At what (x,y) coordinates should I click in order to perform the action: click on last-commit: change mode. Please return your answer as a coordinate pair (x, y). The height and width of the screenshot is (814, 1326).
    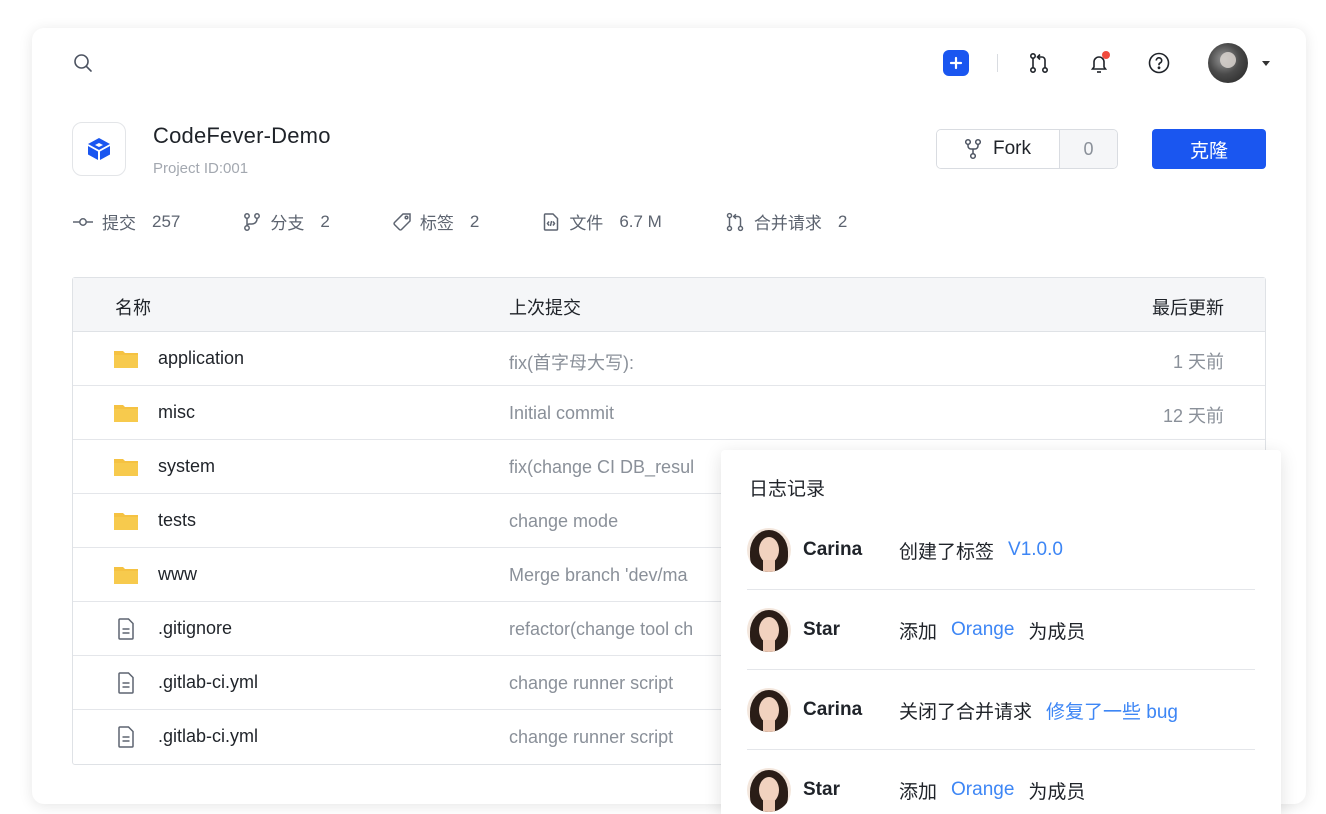
    Looking at the image, I should click on (616, 521).